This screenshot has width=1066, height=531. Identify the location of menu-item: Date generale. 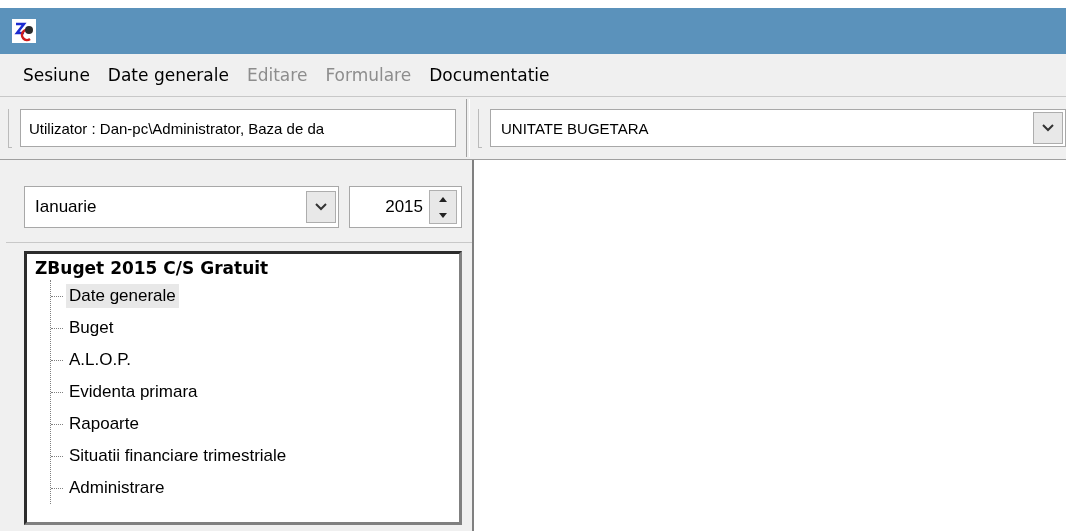
(168, 75).